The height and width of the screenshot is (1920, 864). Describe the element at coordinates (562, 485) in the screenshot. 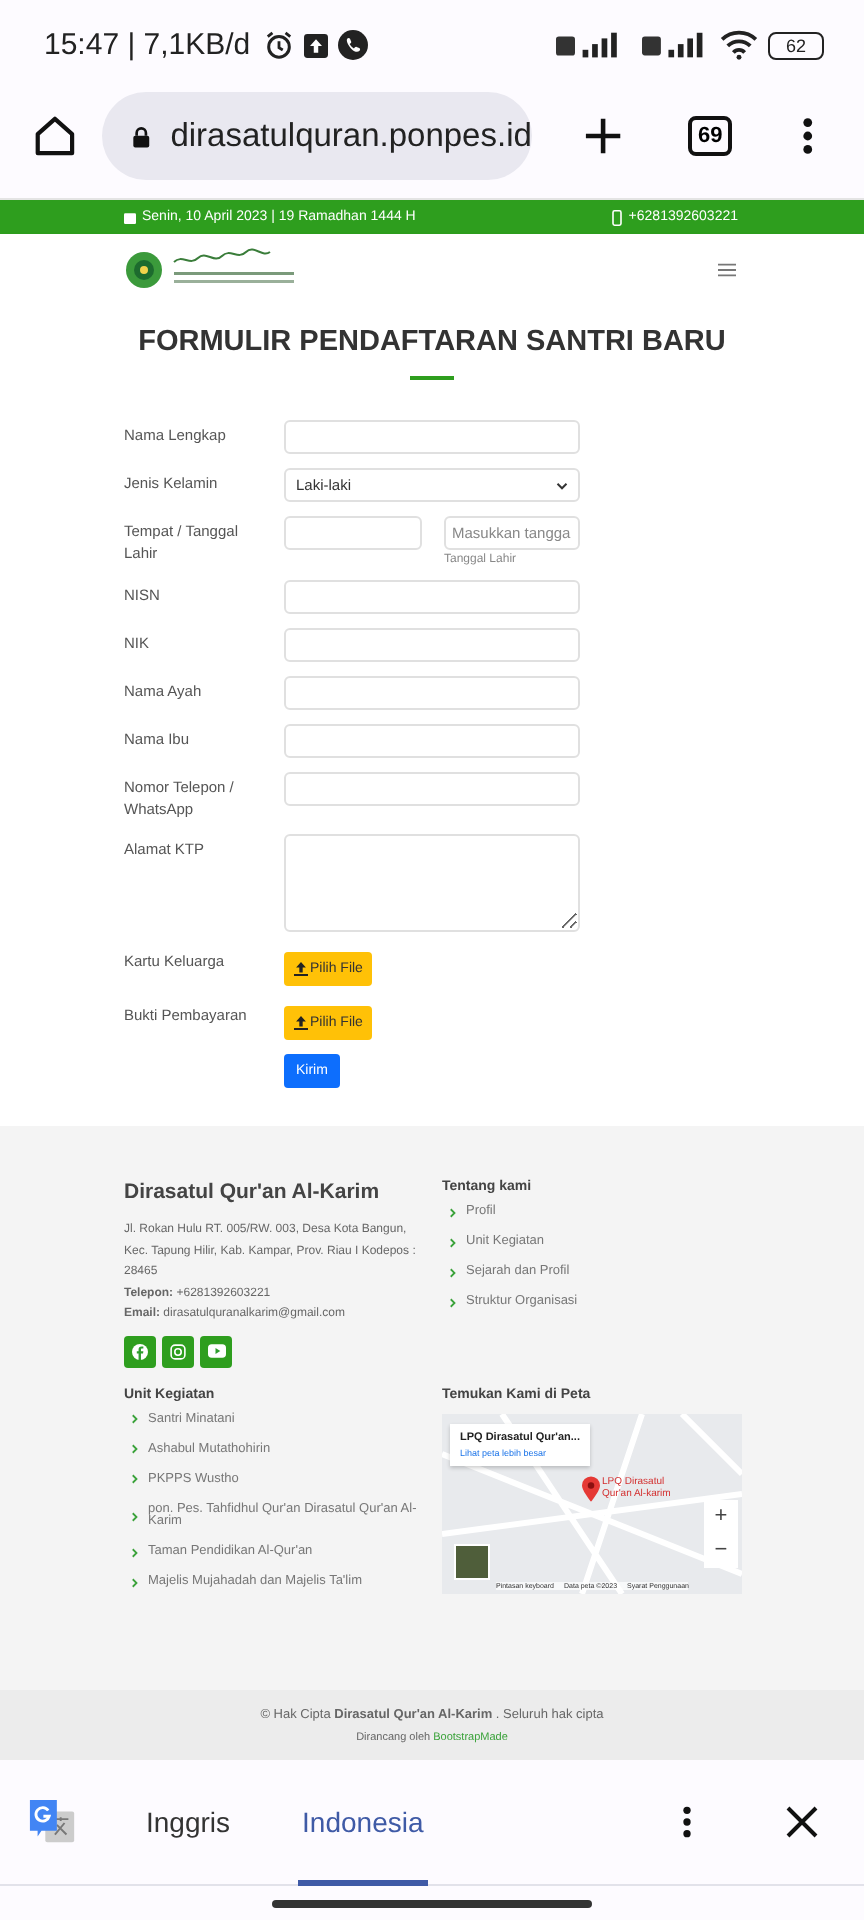

I see `chevron-down-icon` at that location.